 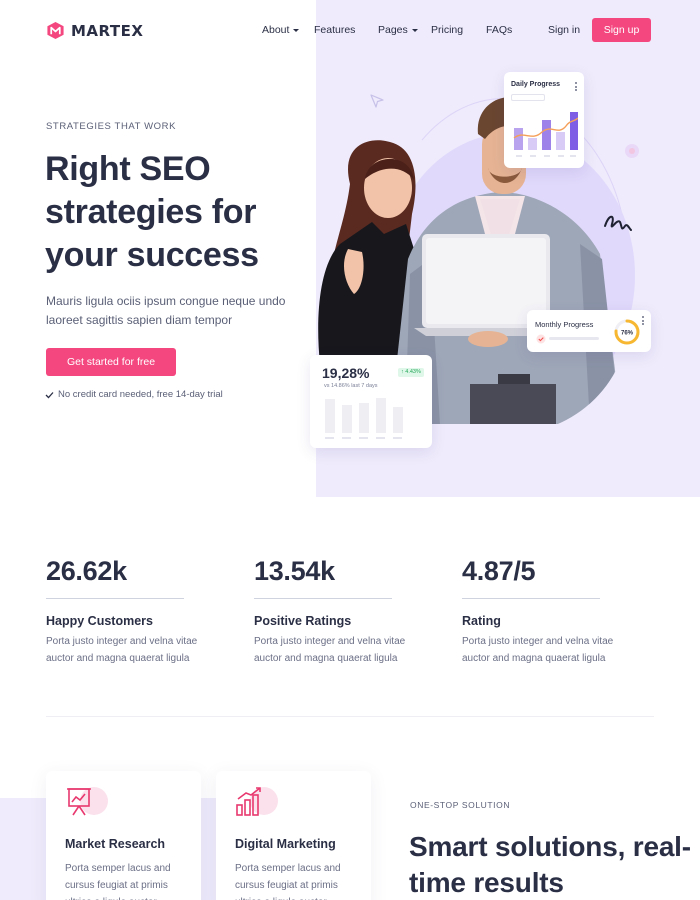 I want to click on logo-mark-icon, so click(x=55, y=30).